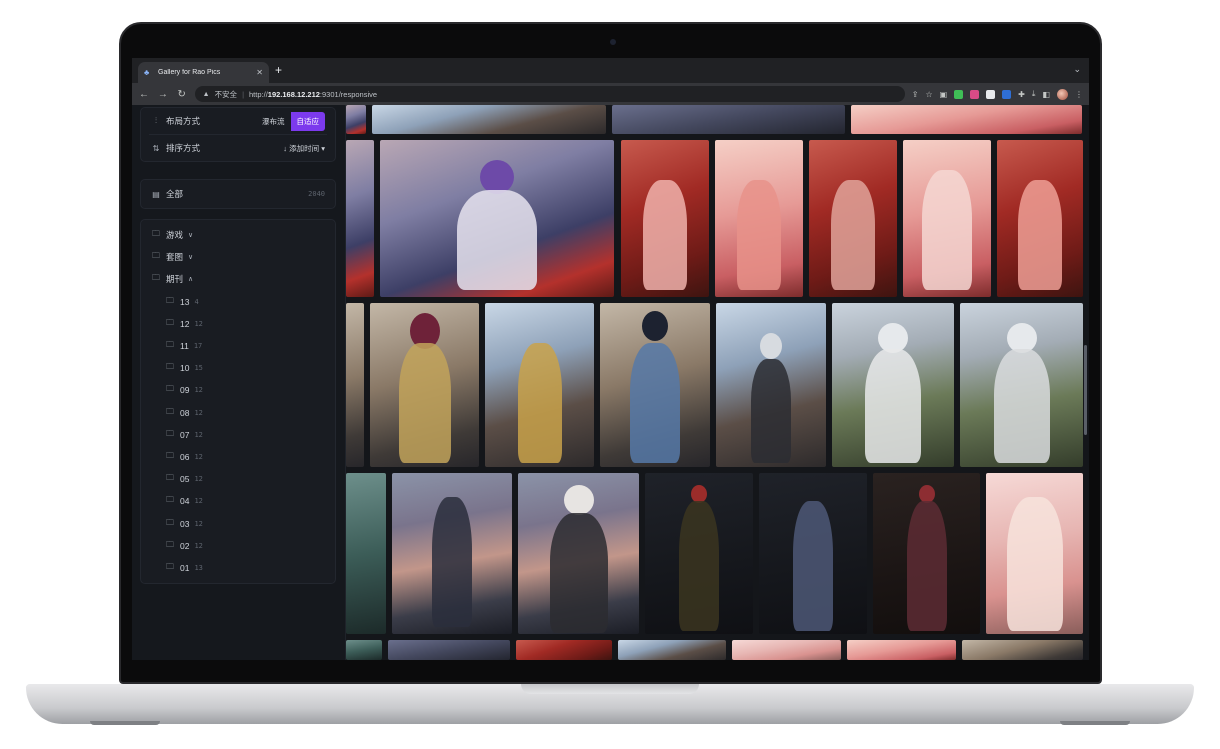  I want to click on extension-blue-icon, so click(1007, 94).